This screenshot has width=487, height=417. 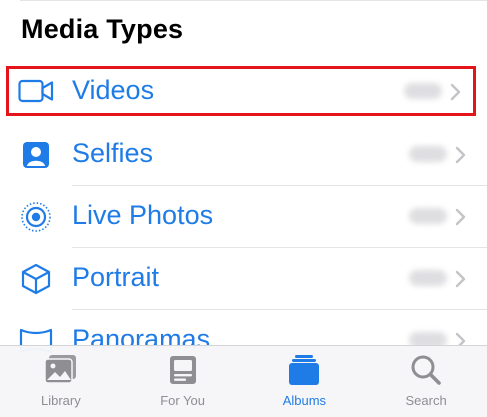 I want to click on selfie-portrait-icon, so click(x=36, y=155).